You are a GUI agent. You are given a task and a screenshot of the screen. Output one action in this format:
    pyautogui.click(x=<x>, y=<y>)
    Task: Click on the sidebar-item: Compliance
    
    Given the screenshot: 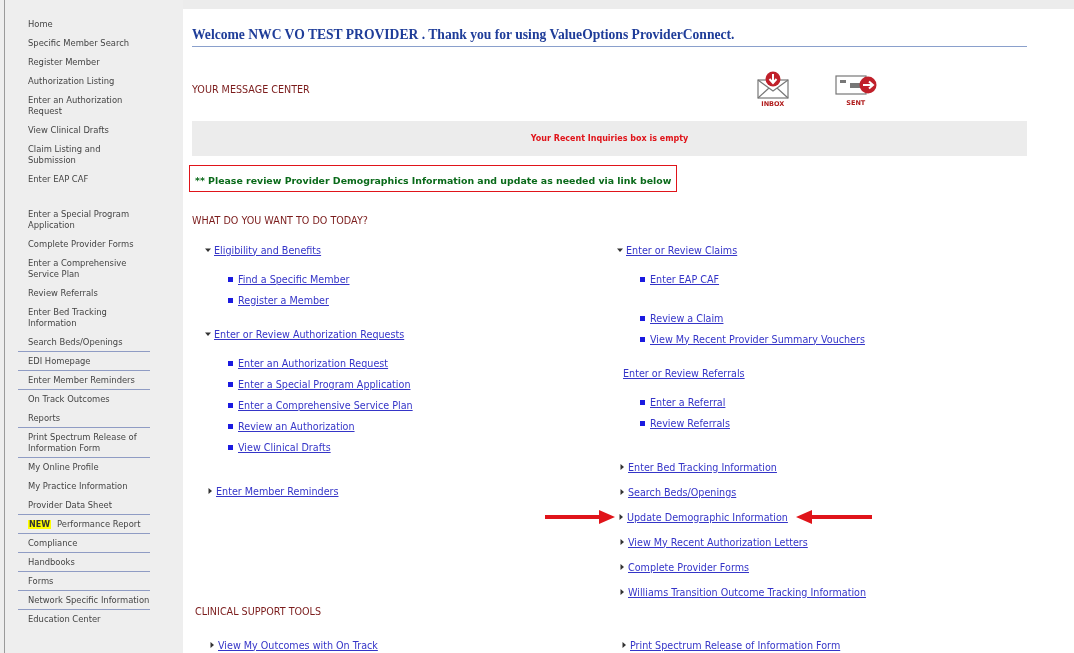 What is the action you would take?
    pyautogui.click(x=84, y=543)
    